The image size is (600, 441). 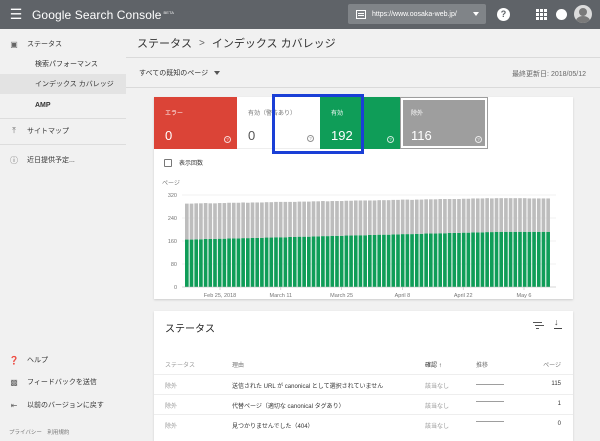 I want to click on row-reason: 見つかりませんでした（404）, so click(x=273, y=427).